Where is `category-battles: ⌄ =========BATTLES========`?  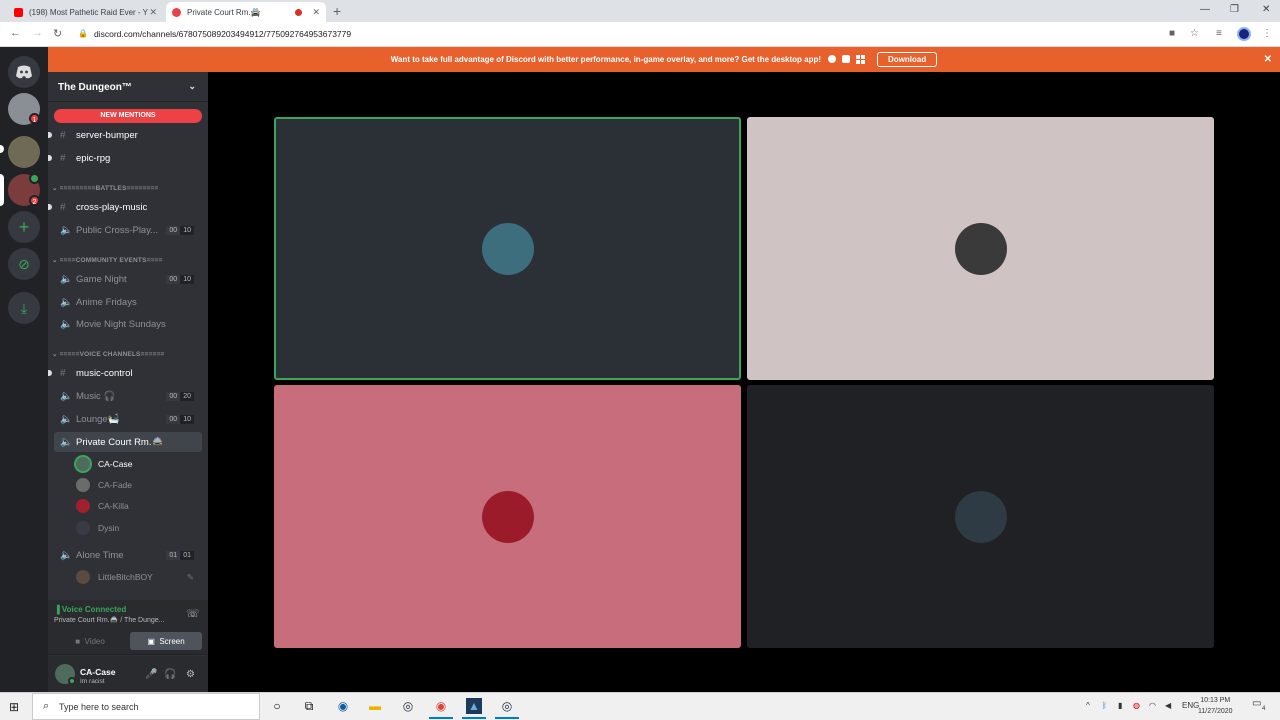
category-battles: ⌄ =========BATTLES======== is located at coordinates (105, 188).